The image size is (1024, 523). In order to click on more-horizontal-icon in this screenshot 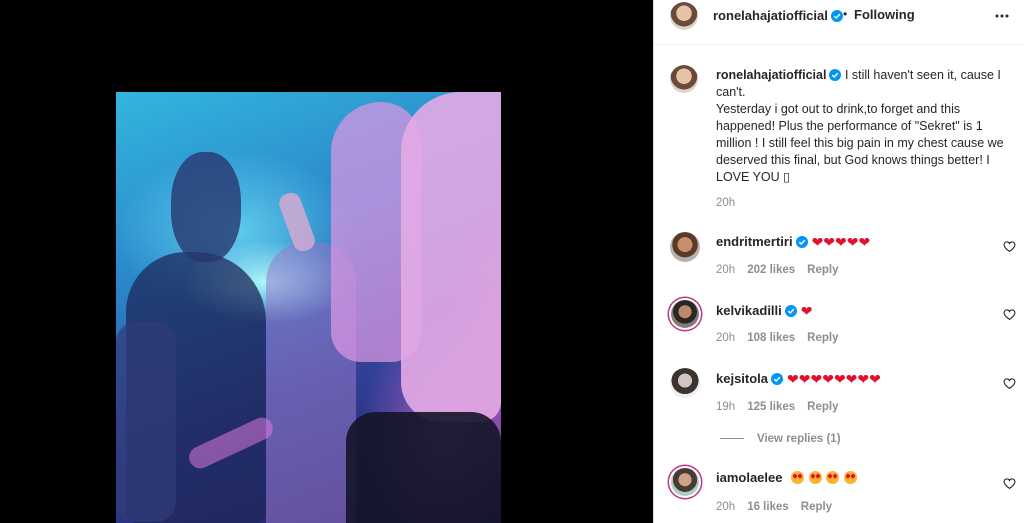, I will do `click(1002, 16)`.